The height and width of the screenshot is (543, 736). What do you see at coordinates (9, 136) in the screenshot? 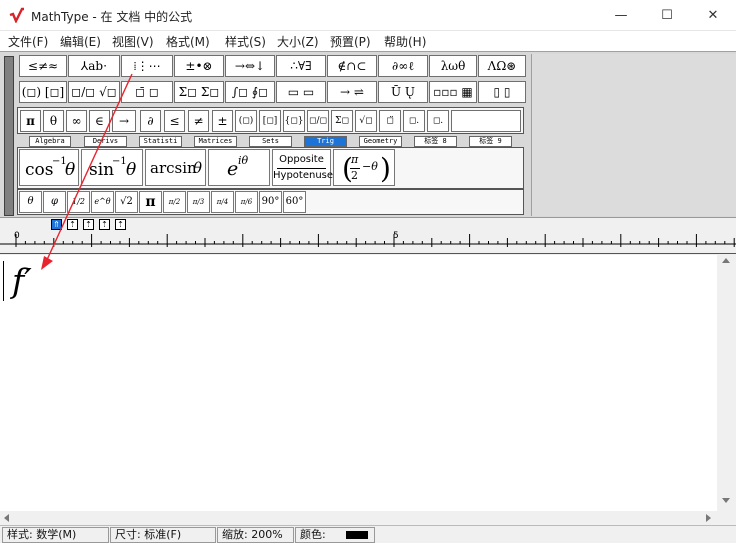
I see `toolbar-grip` at bounding box center [9, 136].